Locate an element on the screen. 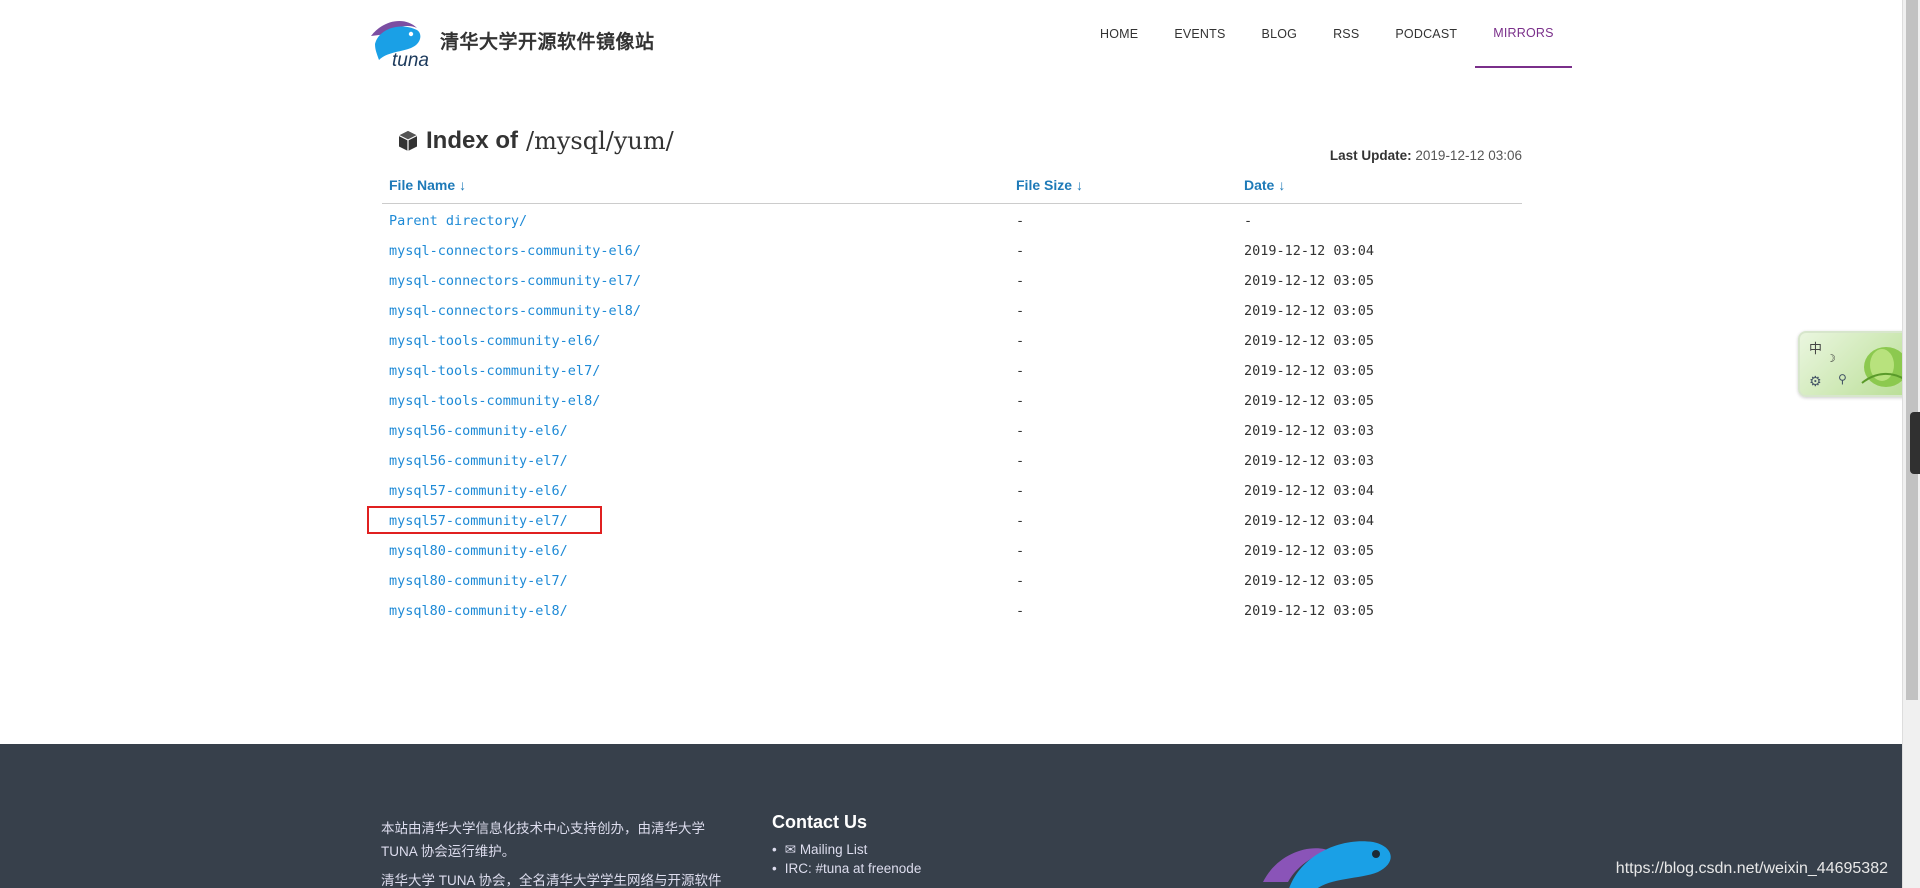 The image size is (1920, 888). file-date: - is located at coordinates (1248, 221).